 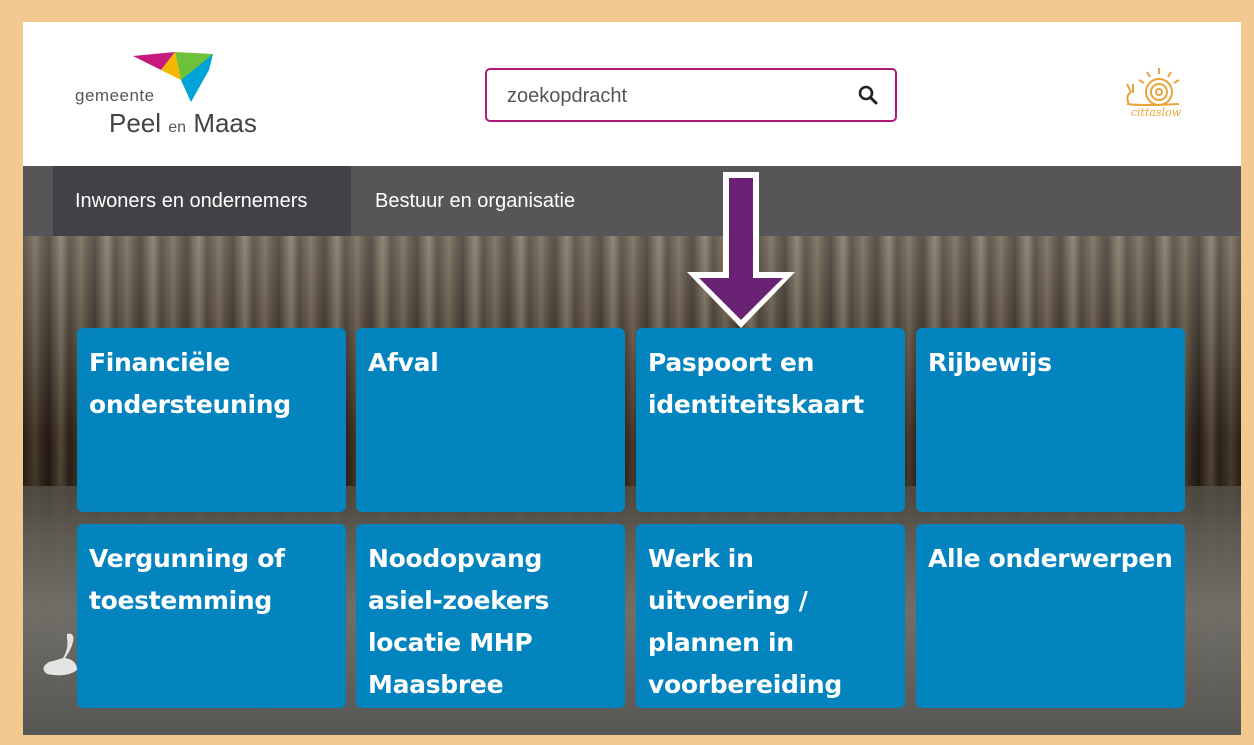 What do you see at coordinates (202, 201) in the screenshot?
I see `nav-item-inwoners: Inwoners en ondernemers` at bounding box center [202, 201].